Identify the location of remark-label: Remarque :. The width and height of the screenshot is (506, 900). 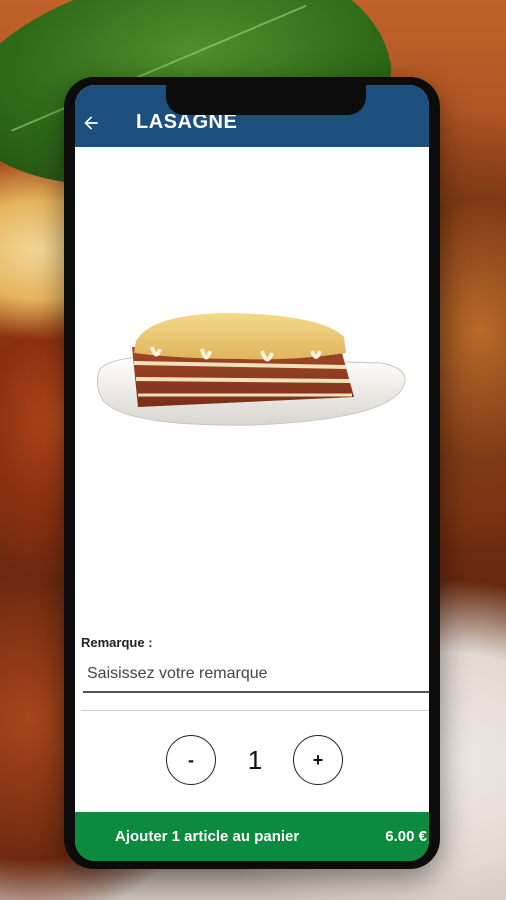
(117, 642).